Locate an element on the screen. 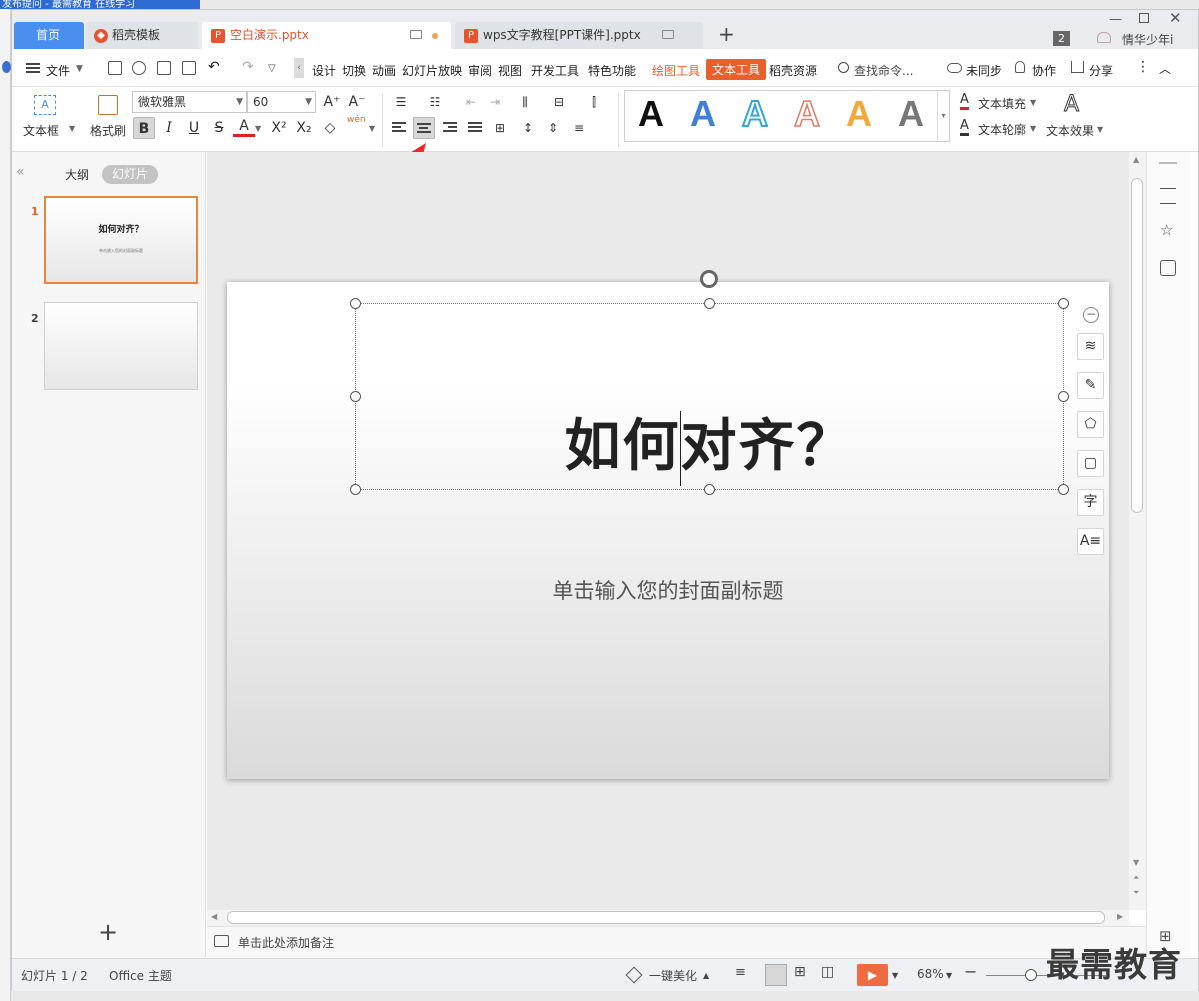 This screenshot has width=1199, height=1001. vertical-scroll-thumb is located at coordinates (1137, 345).